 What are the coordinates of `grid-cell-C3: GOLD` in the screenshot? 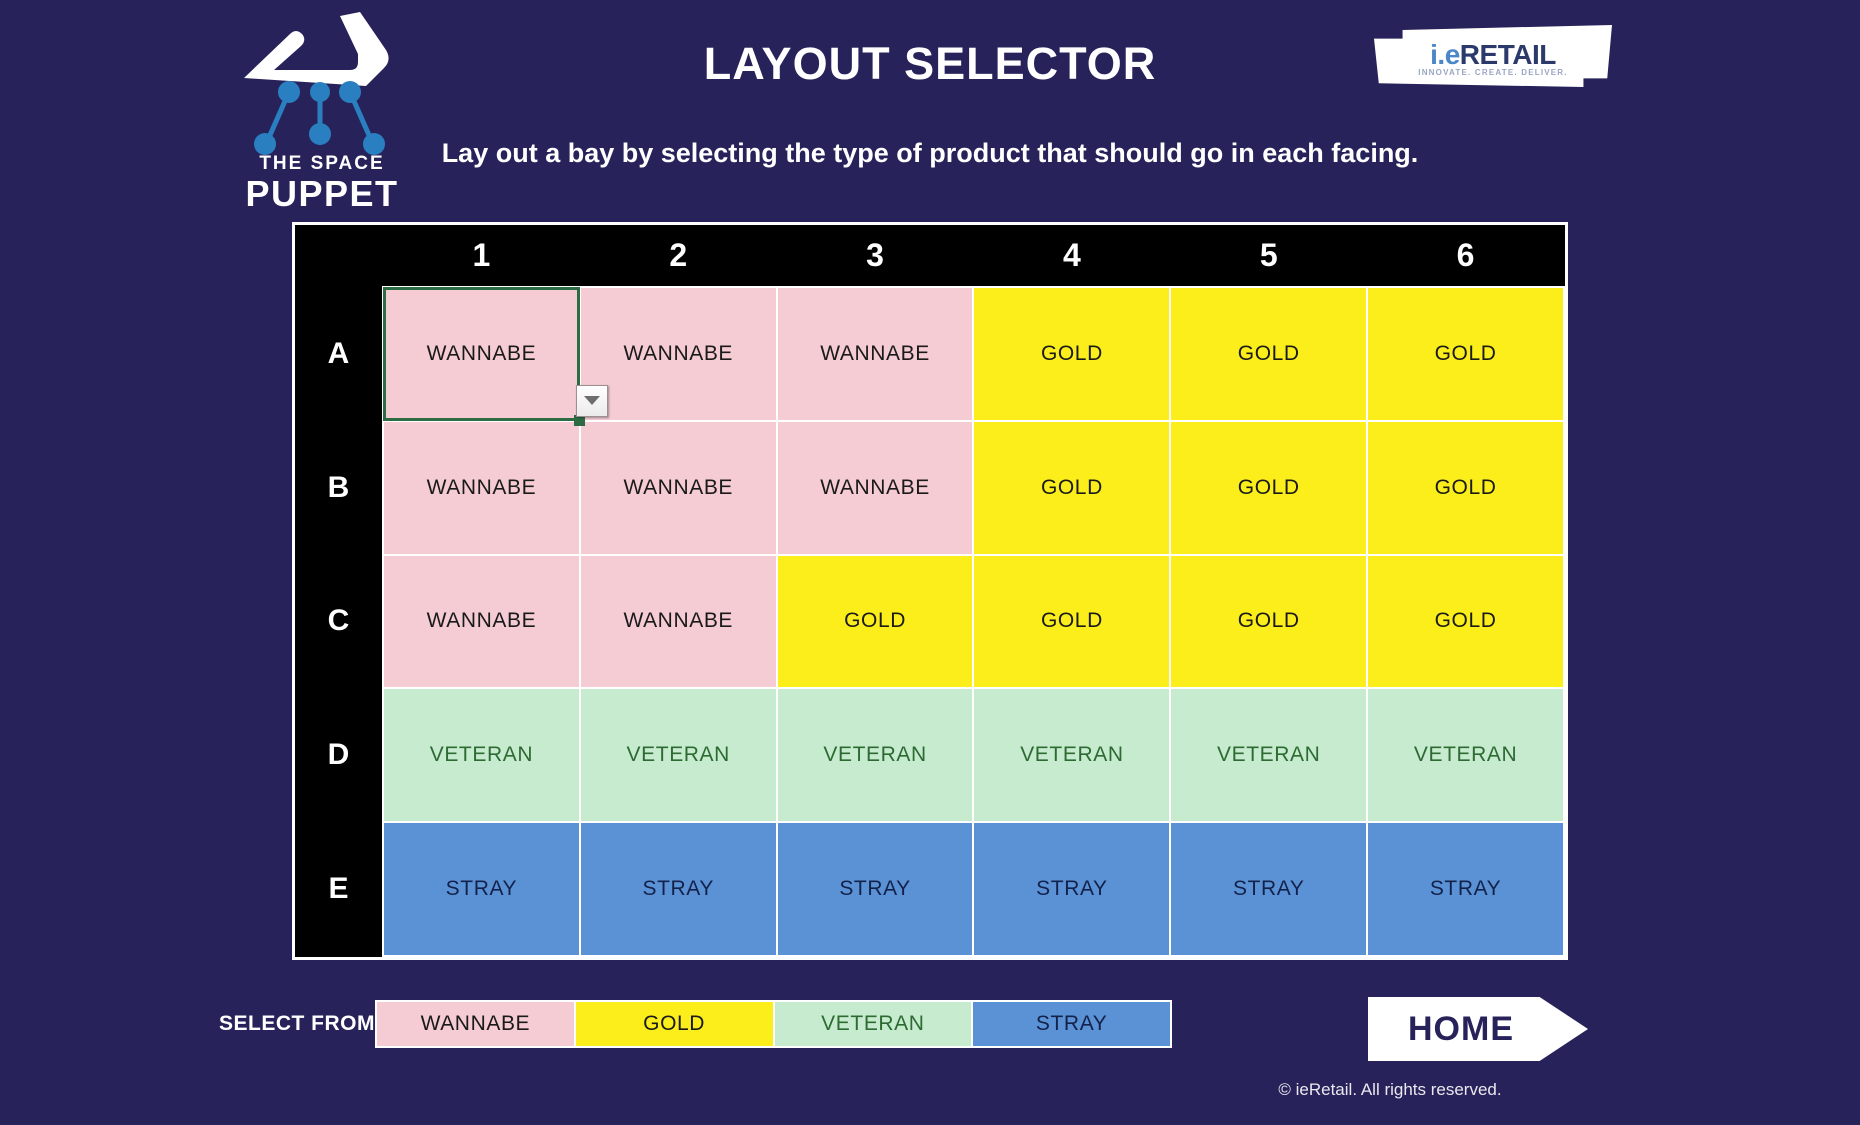 It's located at (875, 621).